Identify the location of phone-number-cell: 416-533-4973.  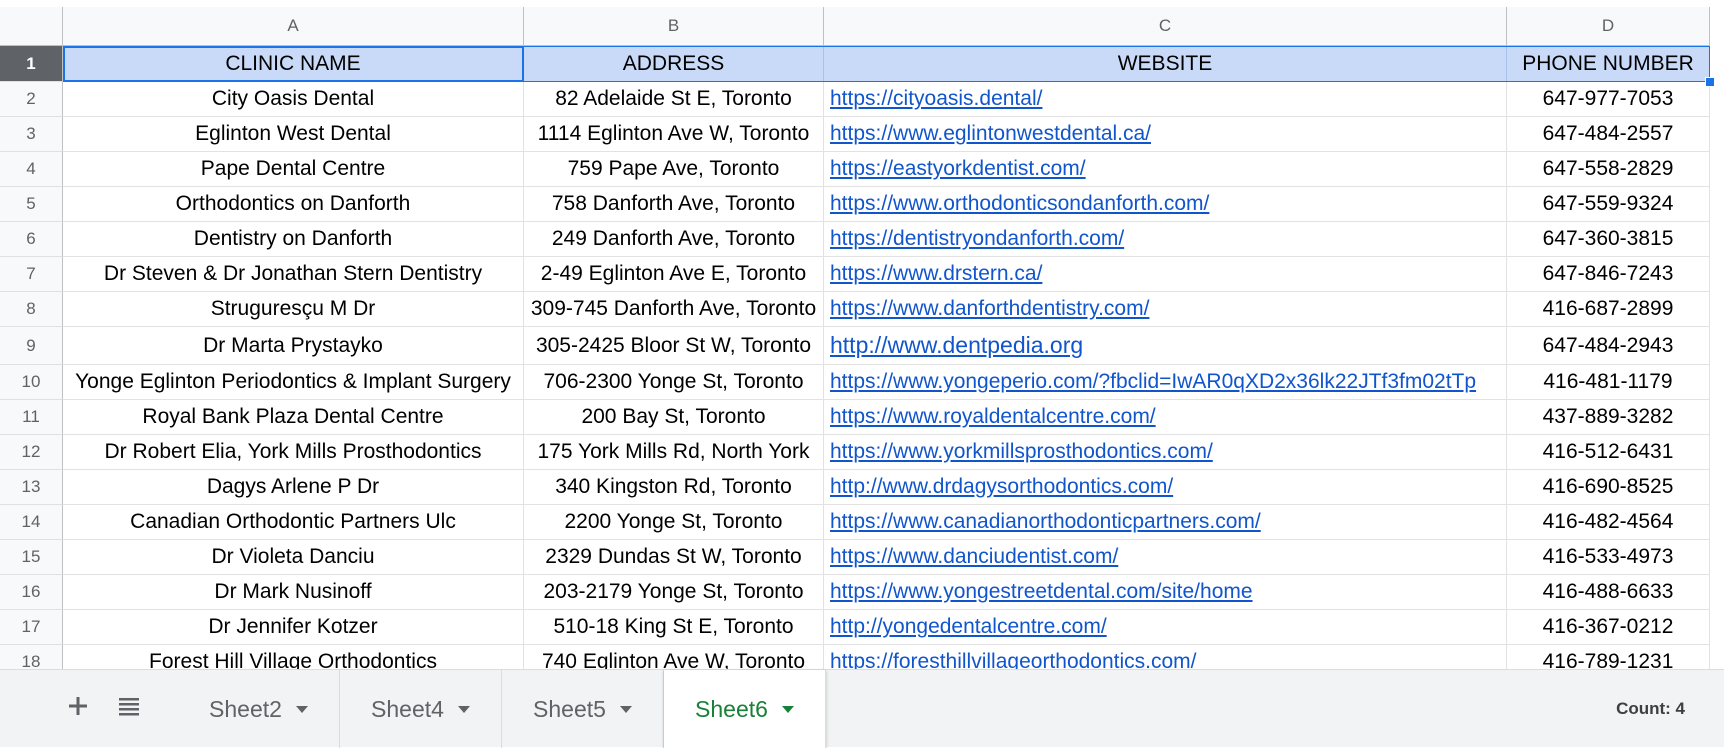
(1608, 557).